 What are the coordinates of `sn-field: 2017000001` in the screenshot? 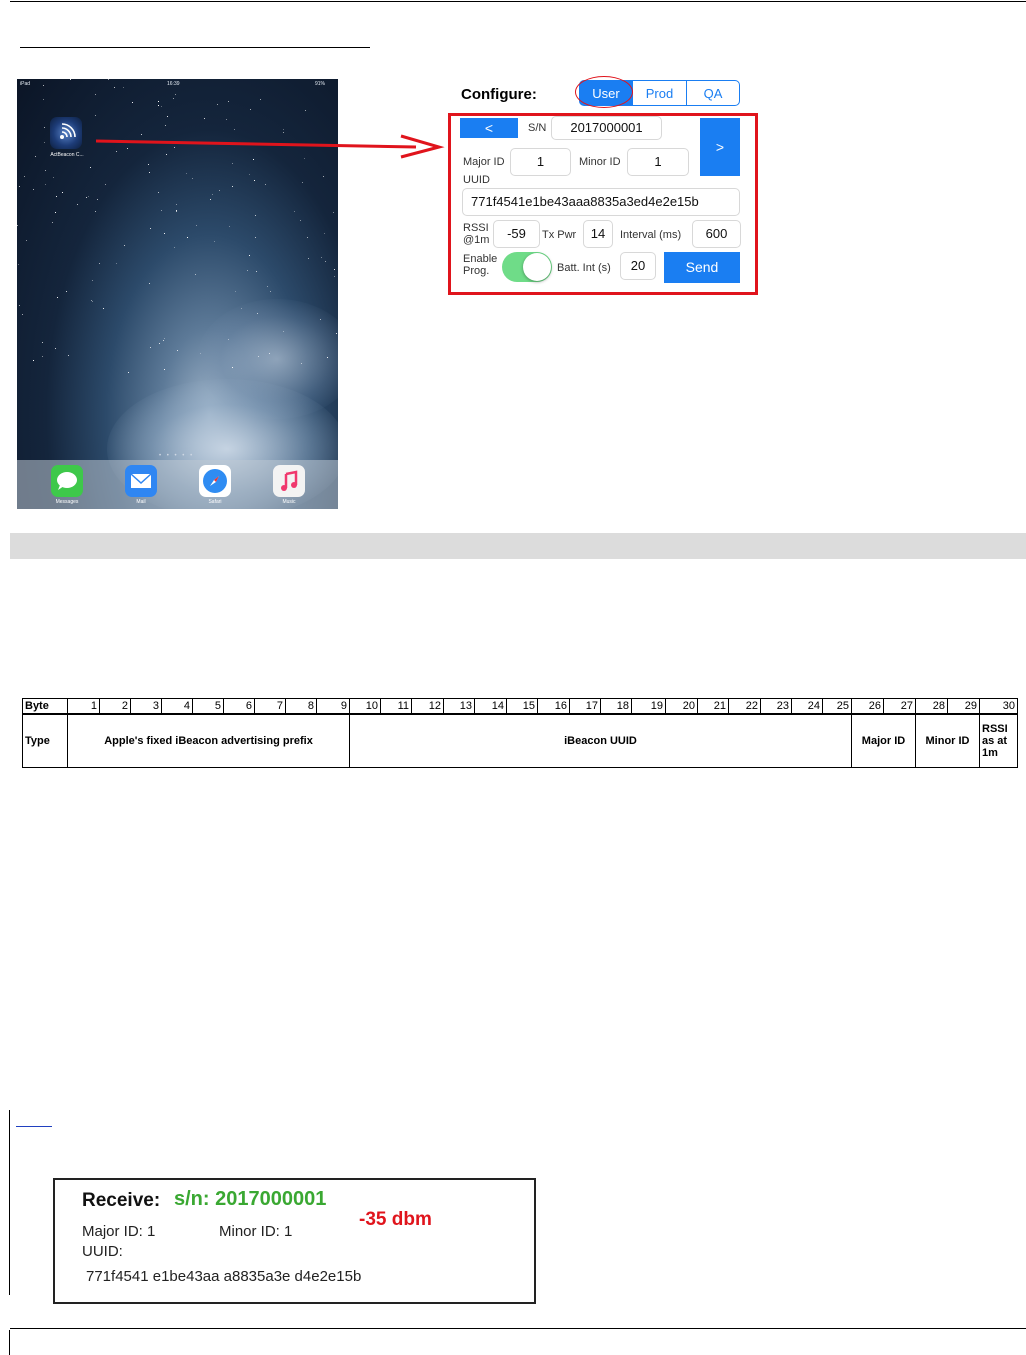 It's located at (606, 128).